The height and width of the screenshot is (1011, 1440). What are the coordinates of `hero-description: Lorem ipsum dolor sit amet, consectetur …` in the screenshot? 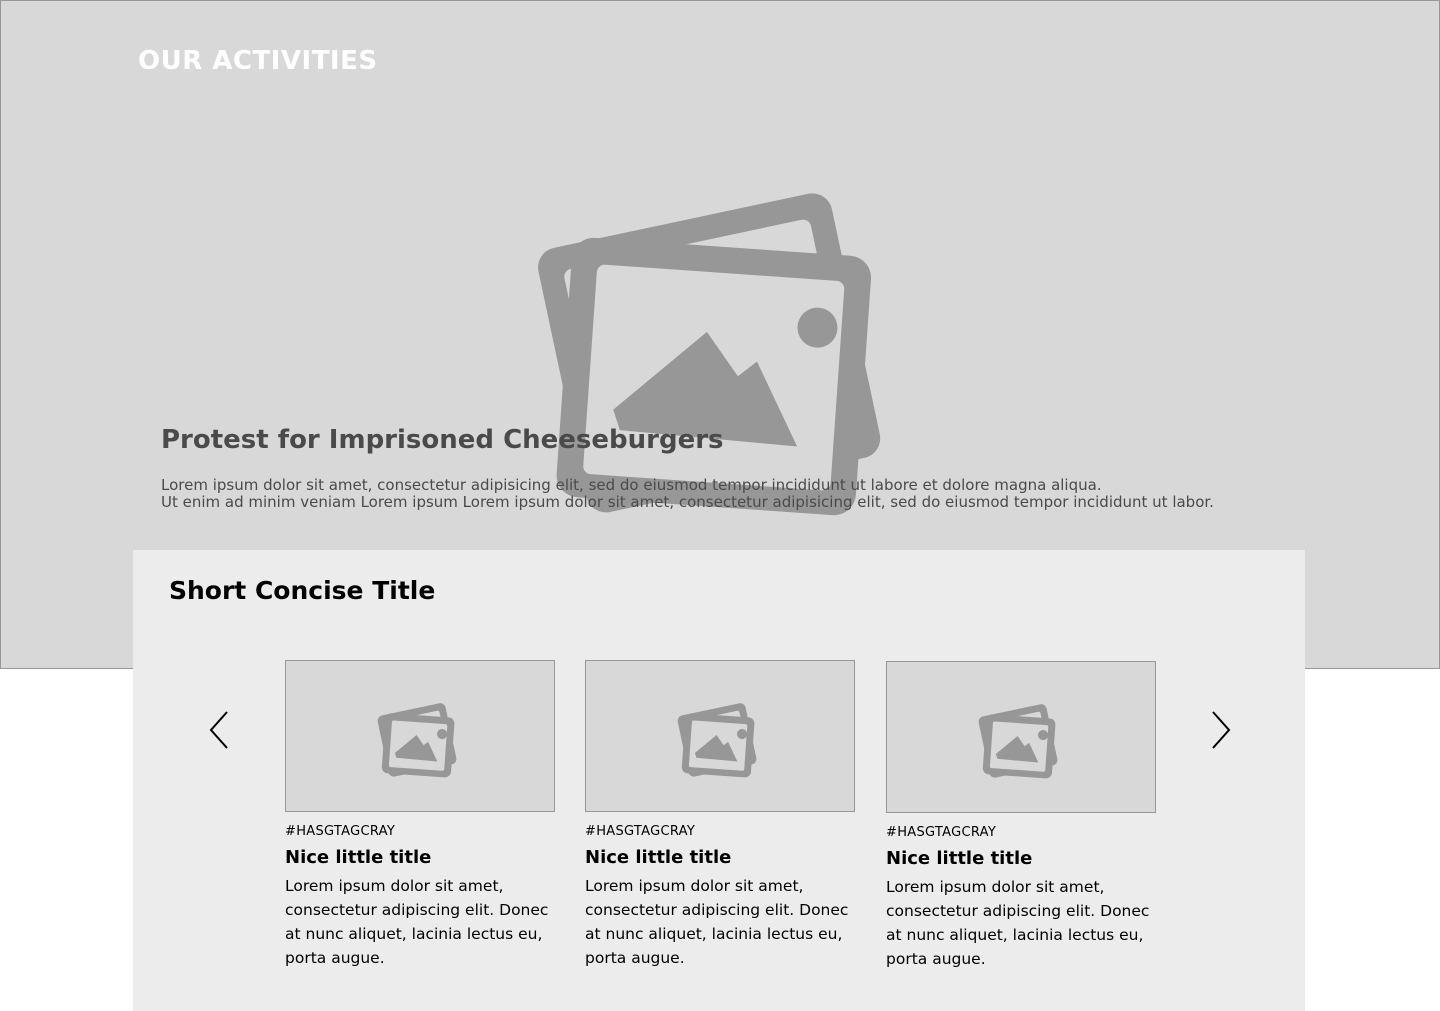 It's located at (711, 494).